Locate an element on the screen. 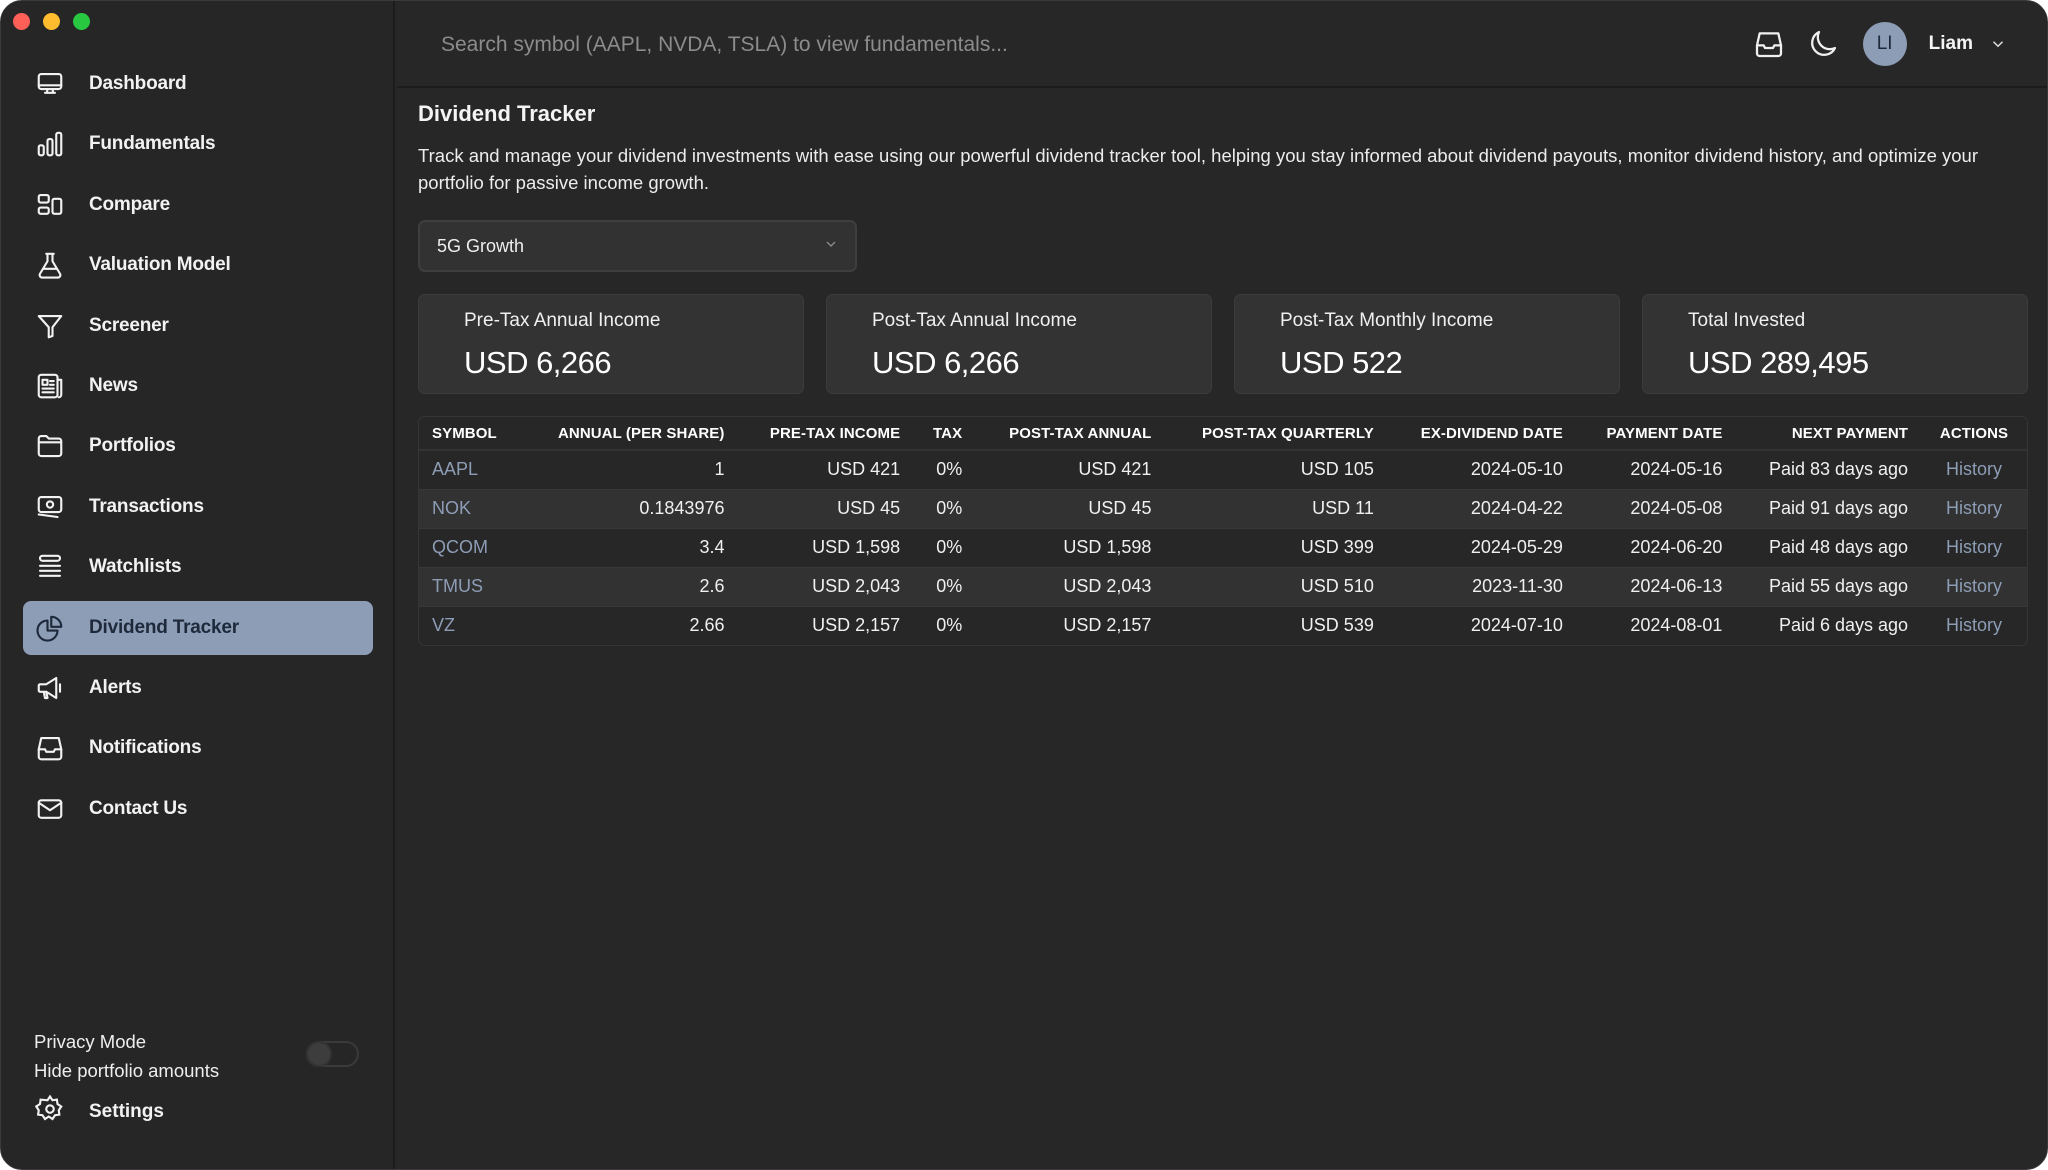  settings-label: Settings is located at coordinates (126, 1111).